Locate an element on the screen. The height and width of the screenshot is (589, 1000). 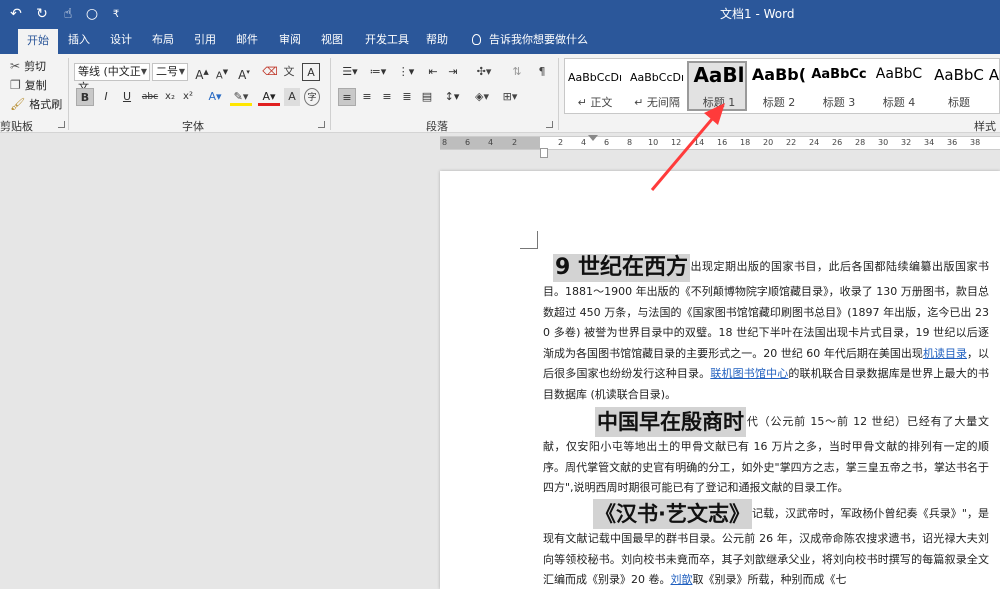
cut-button: ✂ 剪切 is located at coordinates (28, 66).